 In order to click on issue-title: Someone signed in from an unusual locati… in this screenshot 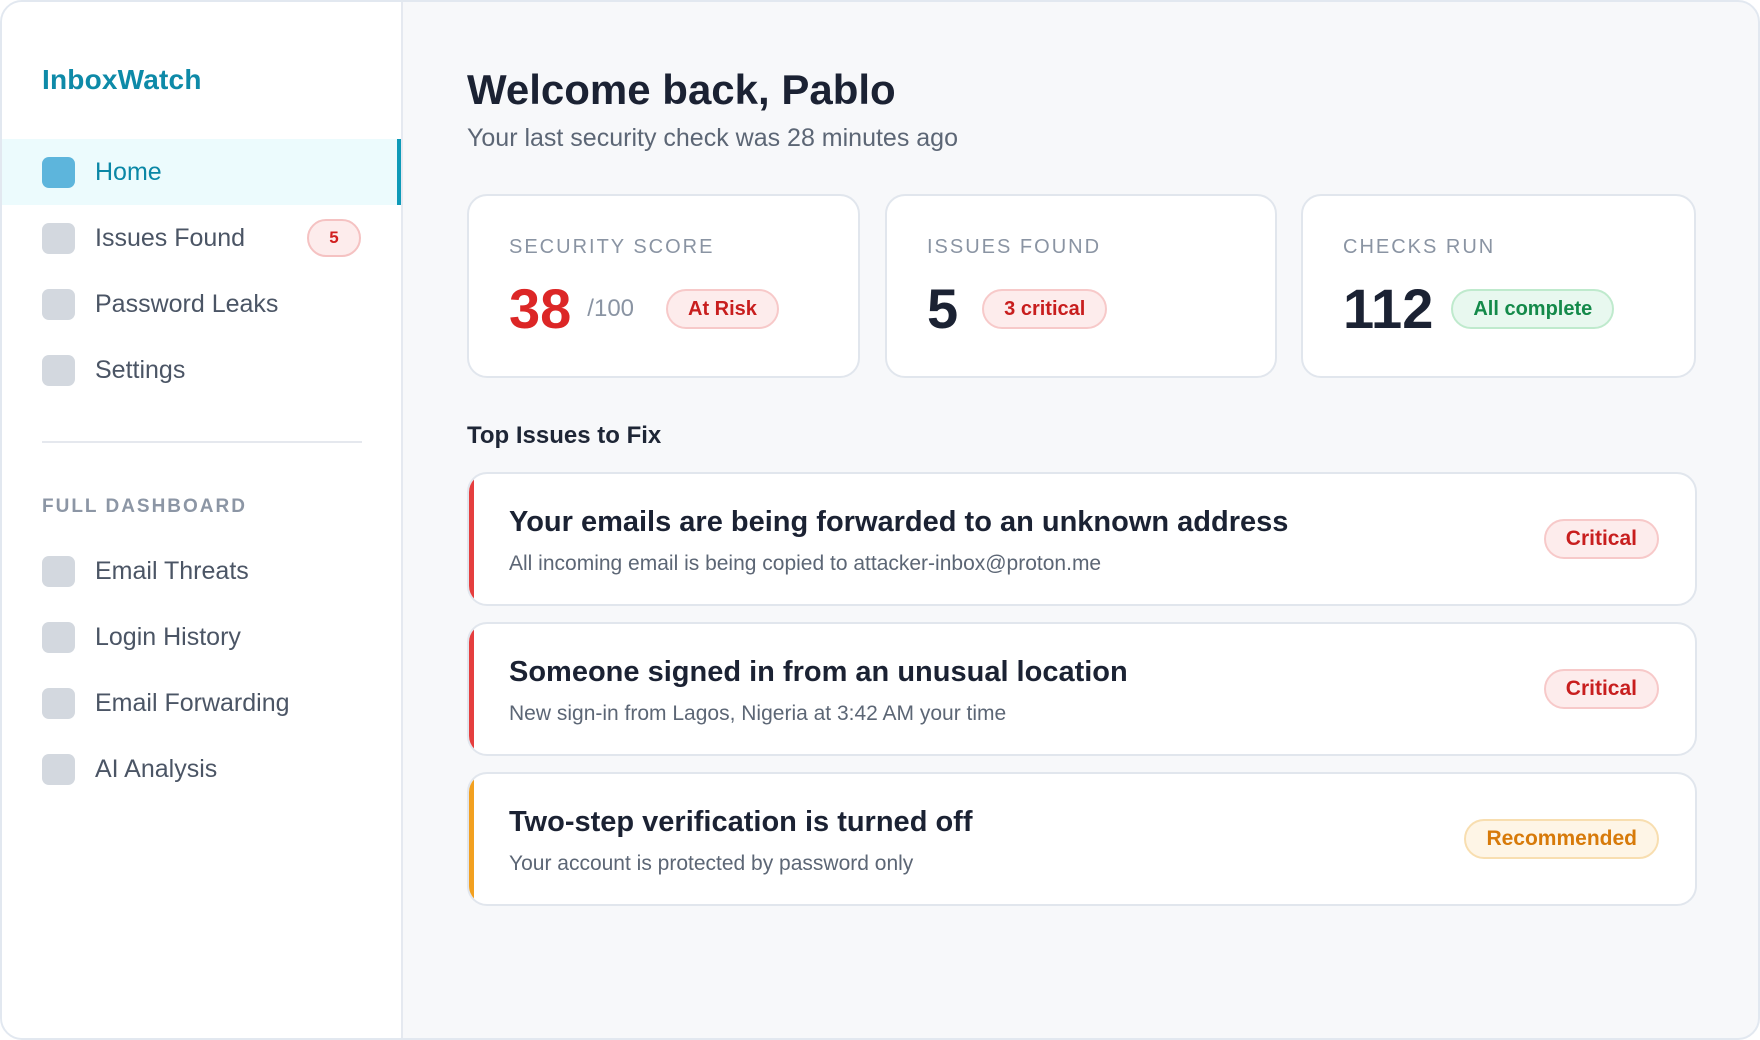, I will do `click(818, 672)`.